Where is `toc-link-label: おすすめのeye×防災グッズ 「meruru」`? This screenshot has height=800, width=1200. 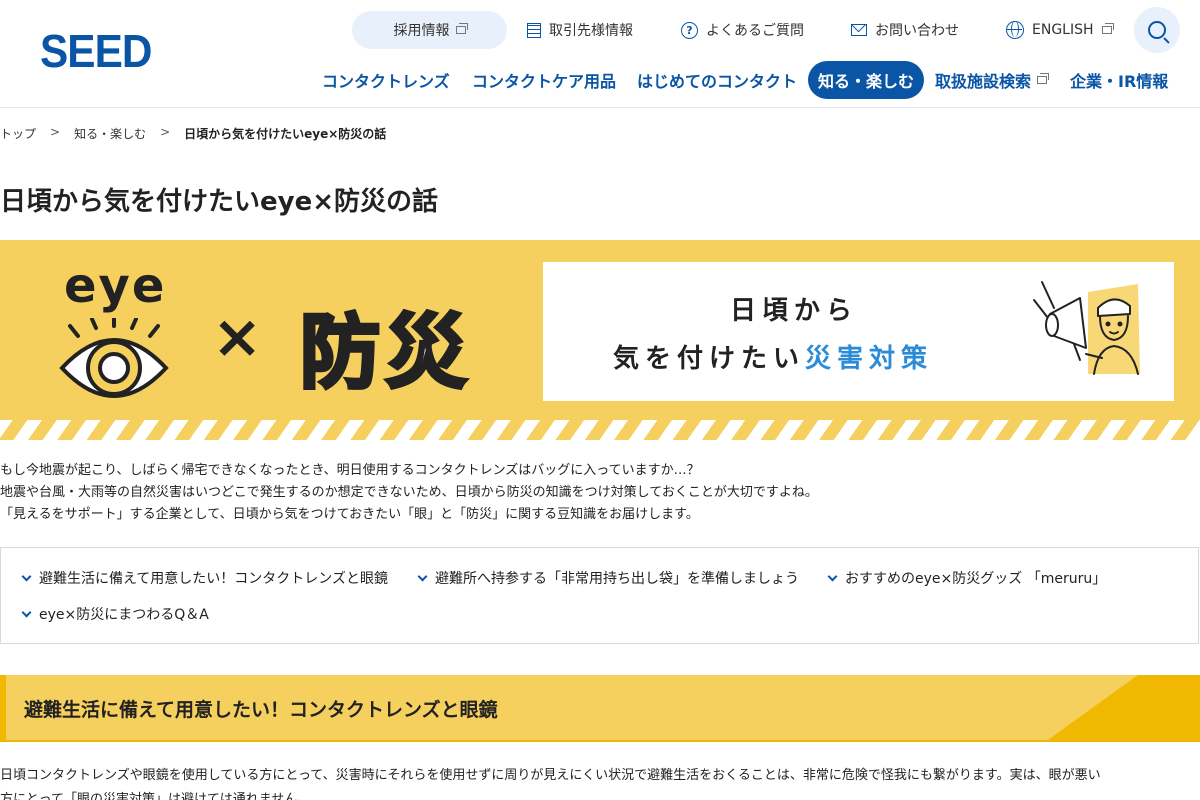 toc-link-label: おすすめのeye×防災グッズ 「meruru」 is located at coordinates (976, 579).